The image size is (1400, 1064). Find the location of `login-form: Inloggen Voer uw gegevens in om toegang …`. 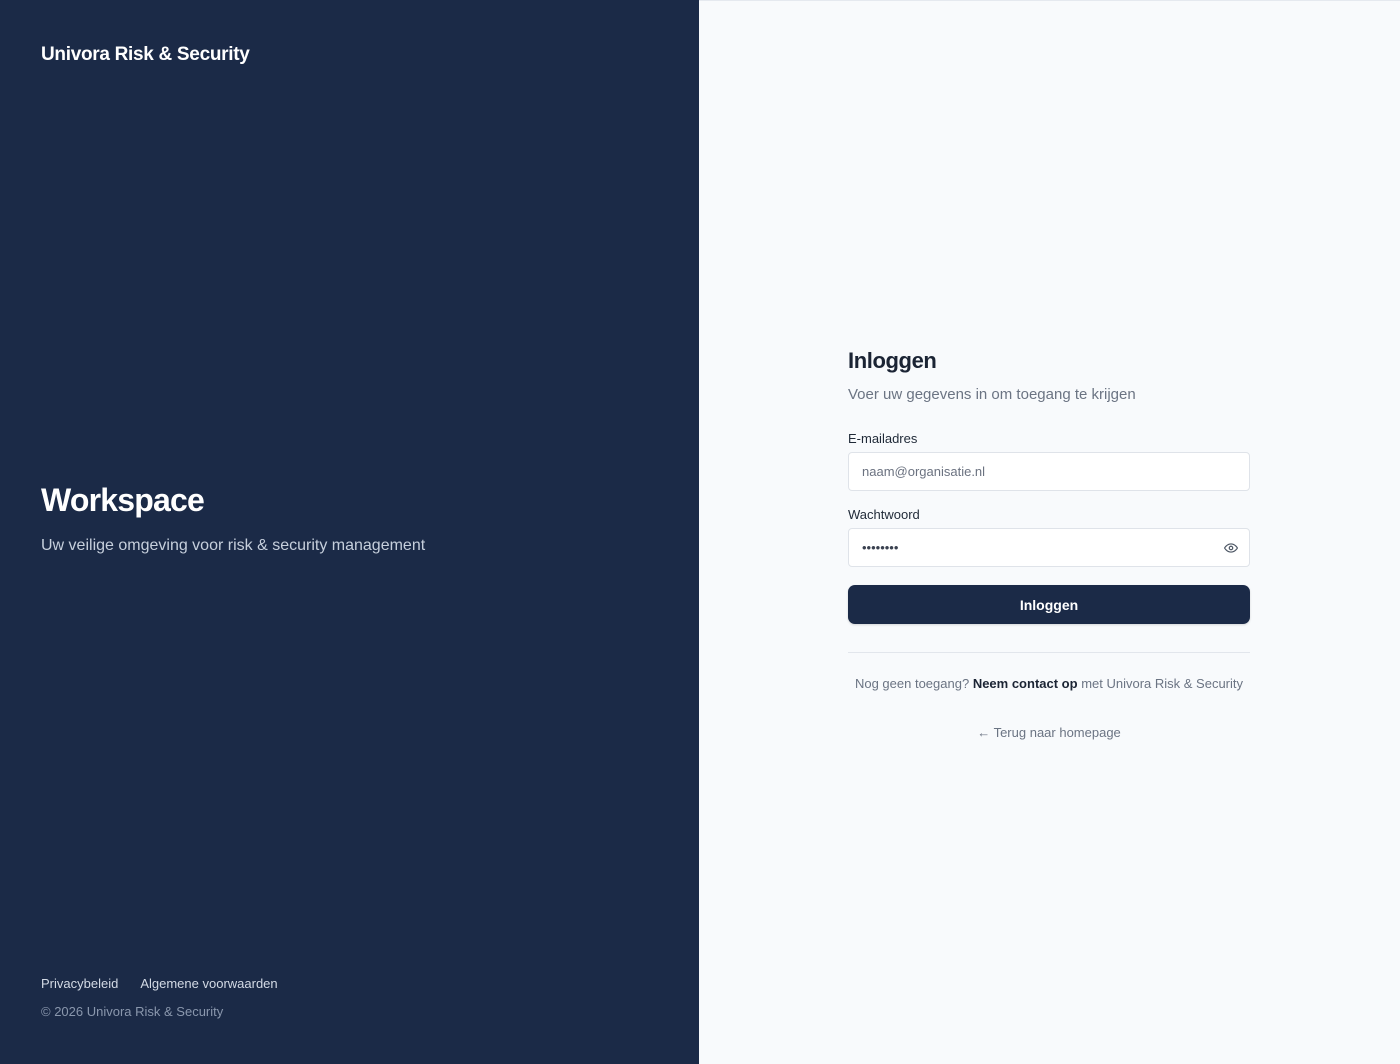

login-form: Inloggen Voer uw gegevens in om toegang … is located at coordinates (1049, 544).